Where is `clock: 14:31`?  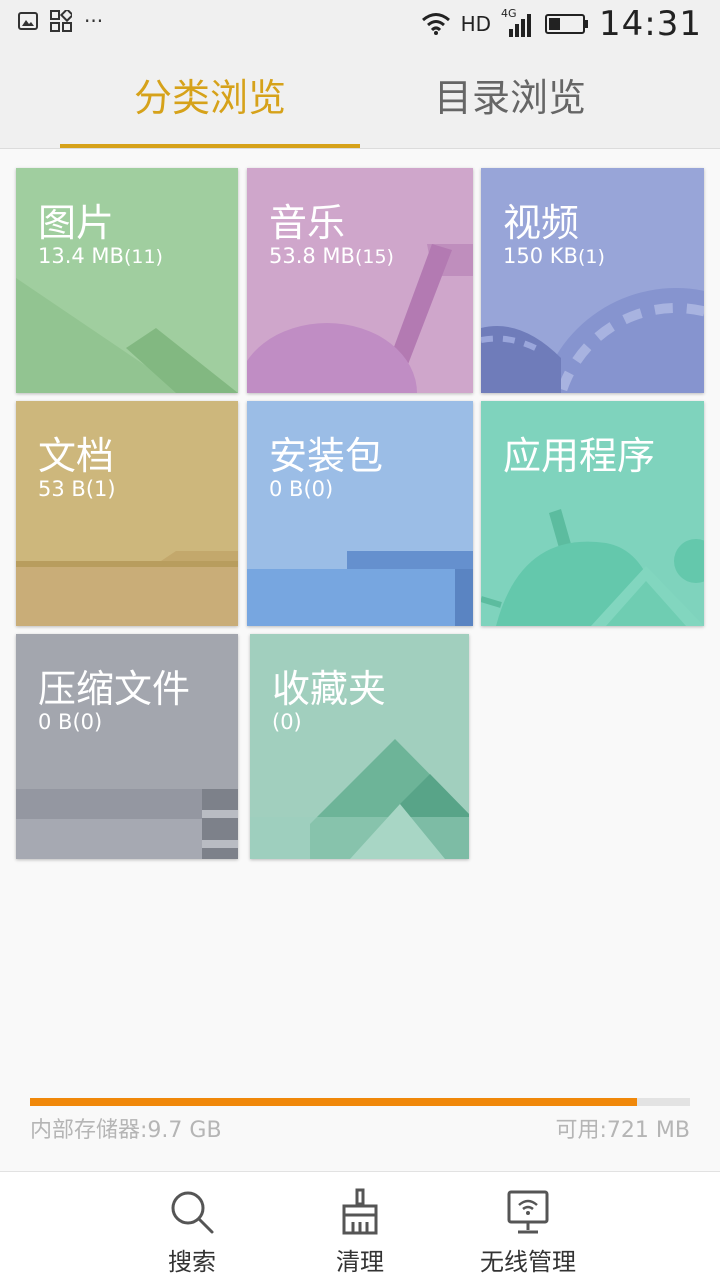
clock: 14:31 is located at coordinates (650, 24).